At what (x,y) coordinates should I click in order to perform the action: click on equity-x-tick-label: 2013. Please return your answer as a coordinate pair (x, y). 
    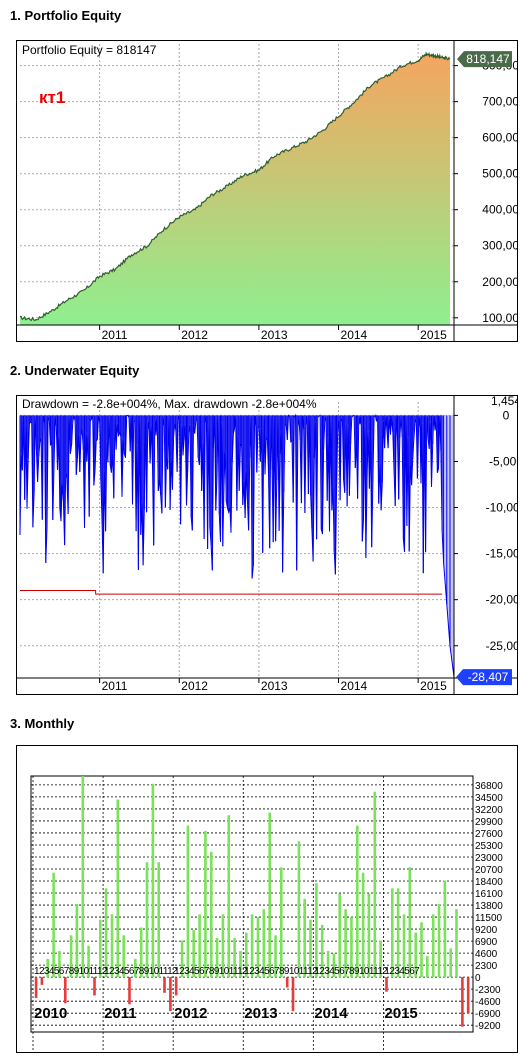
    Looking at the image, I should click on (274, 334).